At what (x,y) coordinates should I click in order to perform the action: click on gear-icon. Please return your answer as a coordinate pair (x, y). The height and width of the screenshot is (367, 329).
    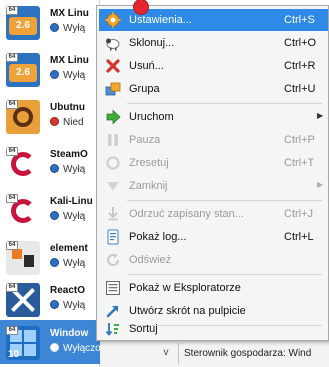
    Looking at the image, I should click on (113, 20).